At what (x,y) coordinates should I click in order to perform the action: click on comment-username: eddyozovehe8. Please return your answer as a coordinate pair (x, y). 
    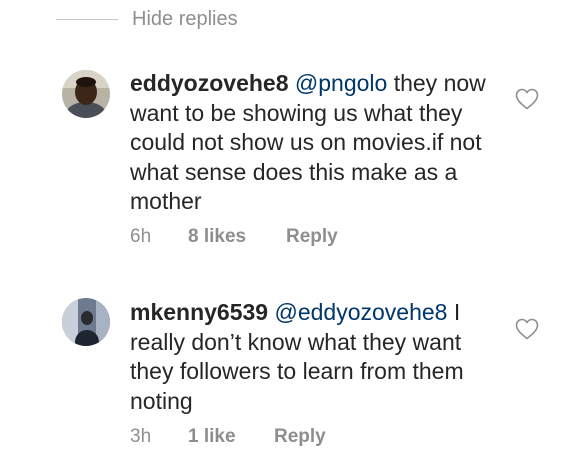
    Looking at the image, I should click on (209, 83).